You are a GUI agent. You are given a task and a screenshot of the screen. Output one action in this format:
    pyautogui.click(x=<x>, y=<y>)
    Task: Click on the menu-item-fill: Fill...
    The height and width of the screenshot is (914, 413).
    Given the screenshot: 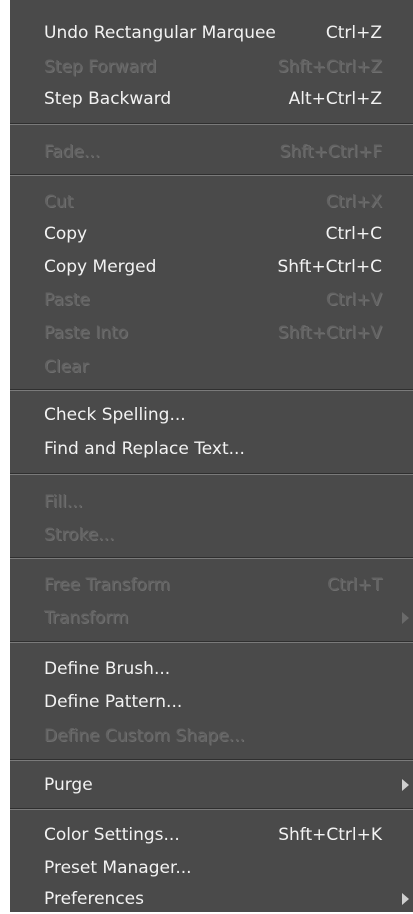 What is the action you would take?
    pyautogui.click(x=211, y=502)
    